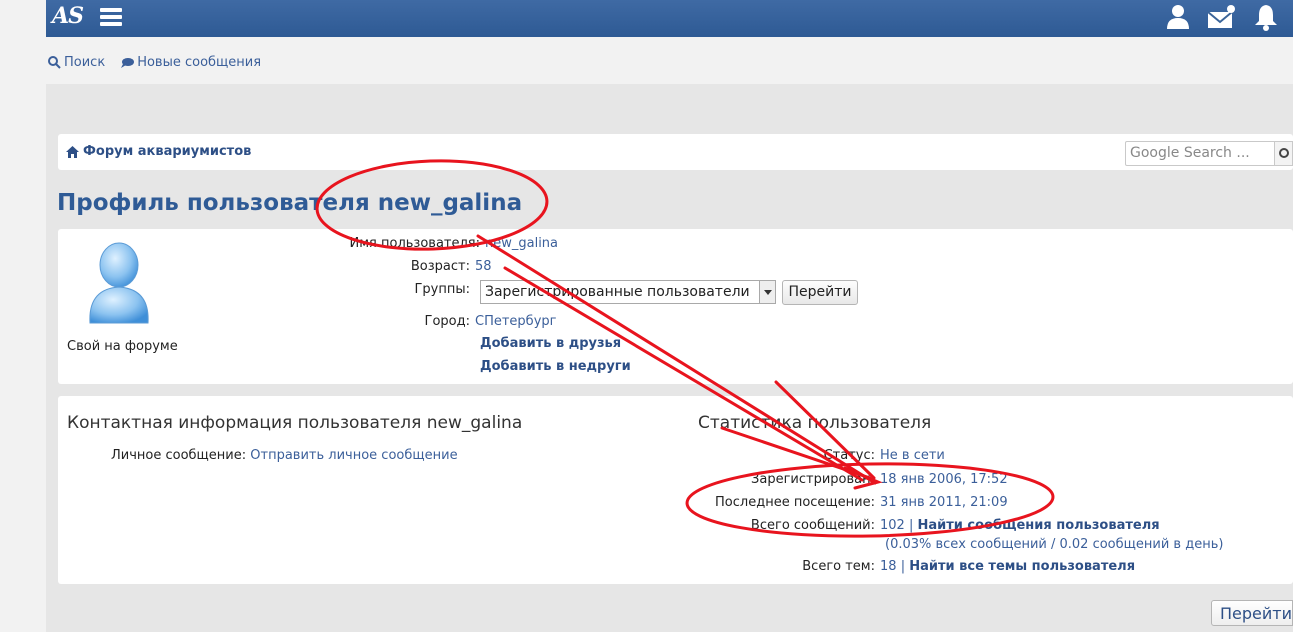 Image resolution: width=1293 pixels, height=632 pixels. Describe the element at coordinates (1252, 613) in the screenshot. I see `jump-go-button: Перейти` at that location.